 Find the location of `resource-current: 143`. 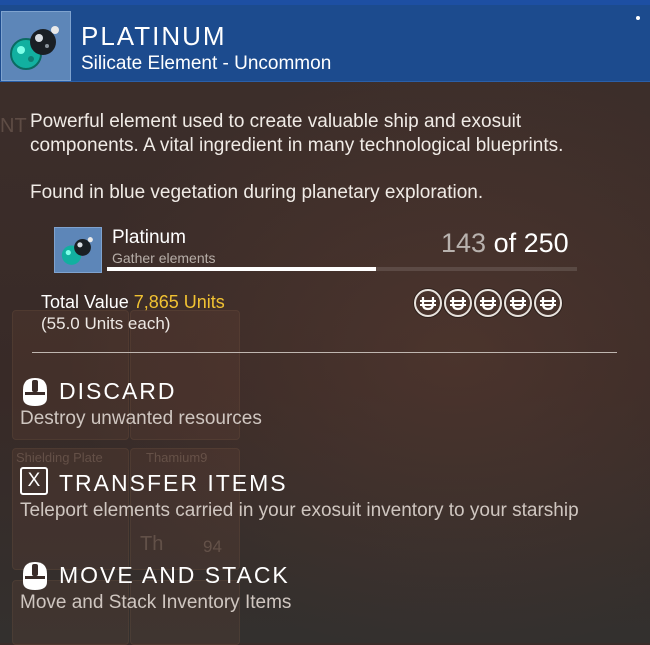

resource-current: 143 is located at coordinates (464, 243).